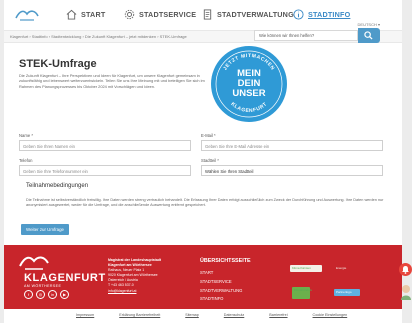  I want to click on nav-stadtverwaltung-label: STADTVERWALTUNG, so click(255, 14).